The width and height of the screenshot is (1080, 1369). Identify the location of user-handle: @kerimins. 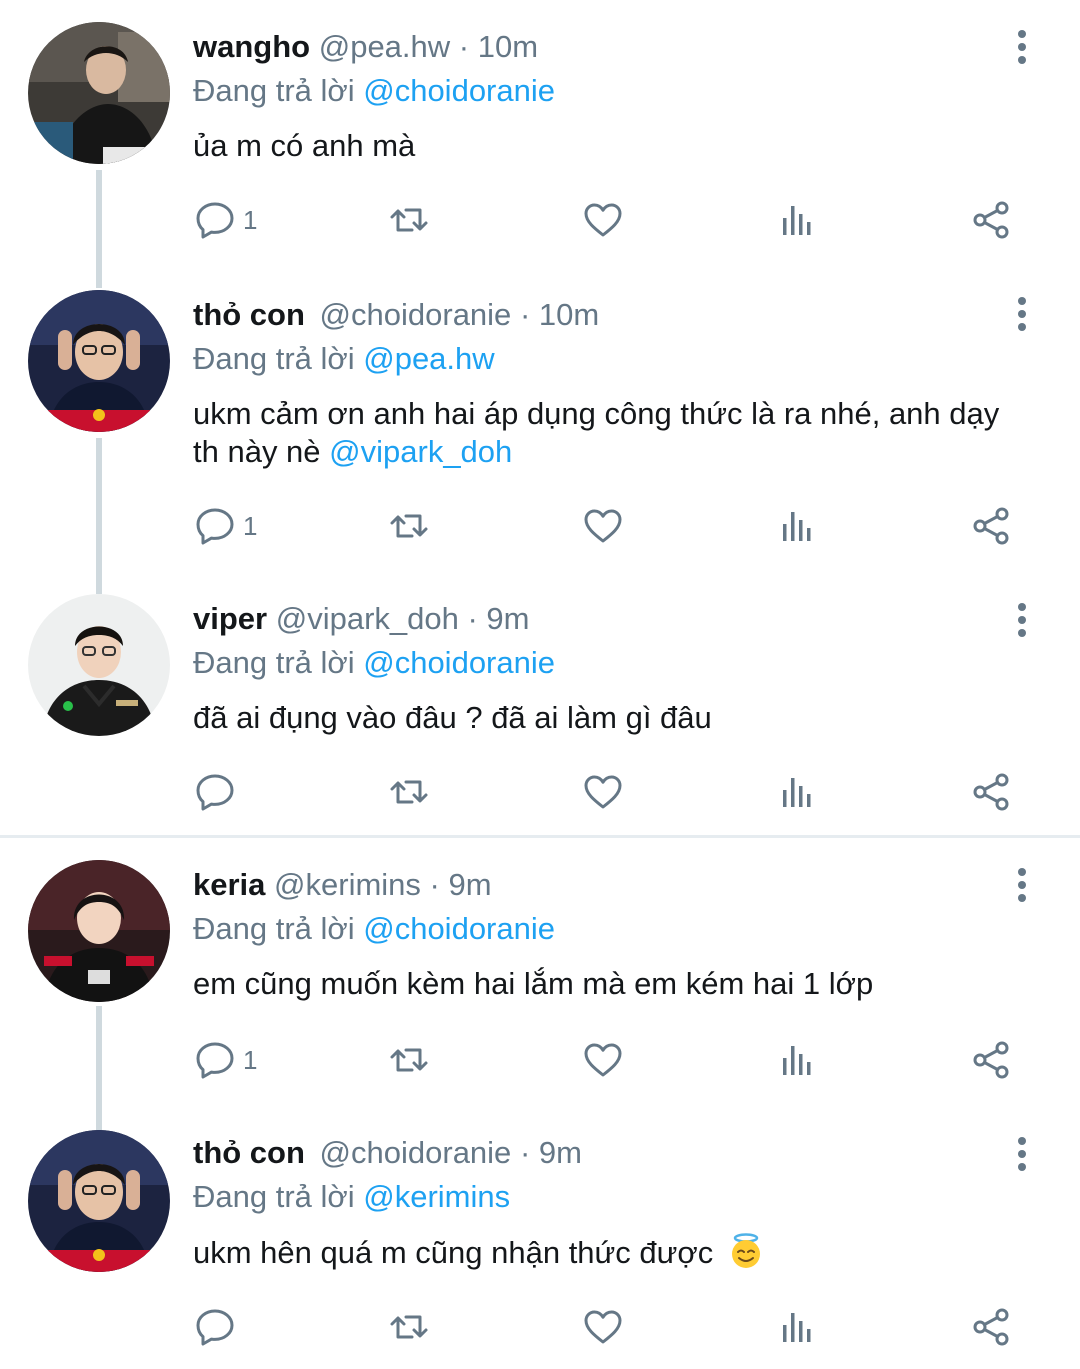
(347, 884).